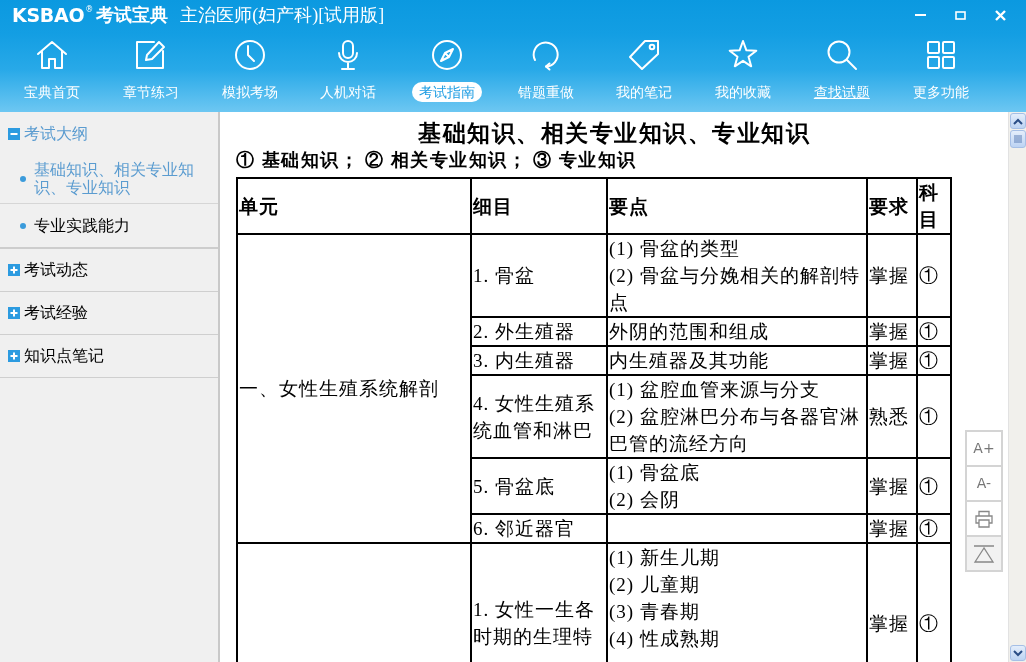 Image resolution: width=1026 pixels, height=662 pixels. What do you see at coordinates (645, 500) in the screenshot?
I see `key-point-text: (2) 会阴` at bounding box center [645, 500].